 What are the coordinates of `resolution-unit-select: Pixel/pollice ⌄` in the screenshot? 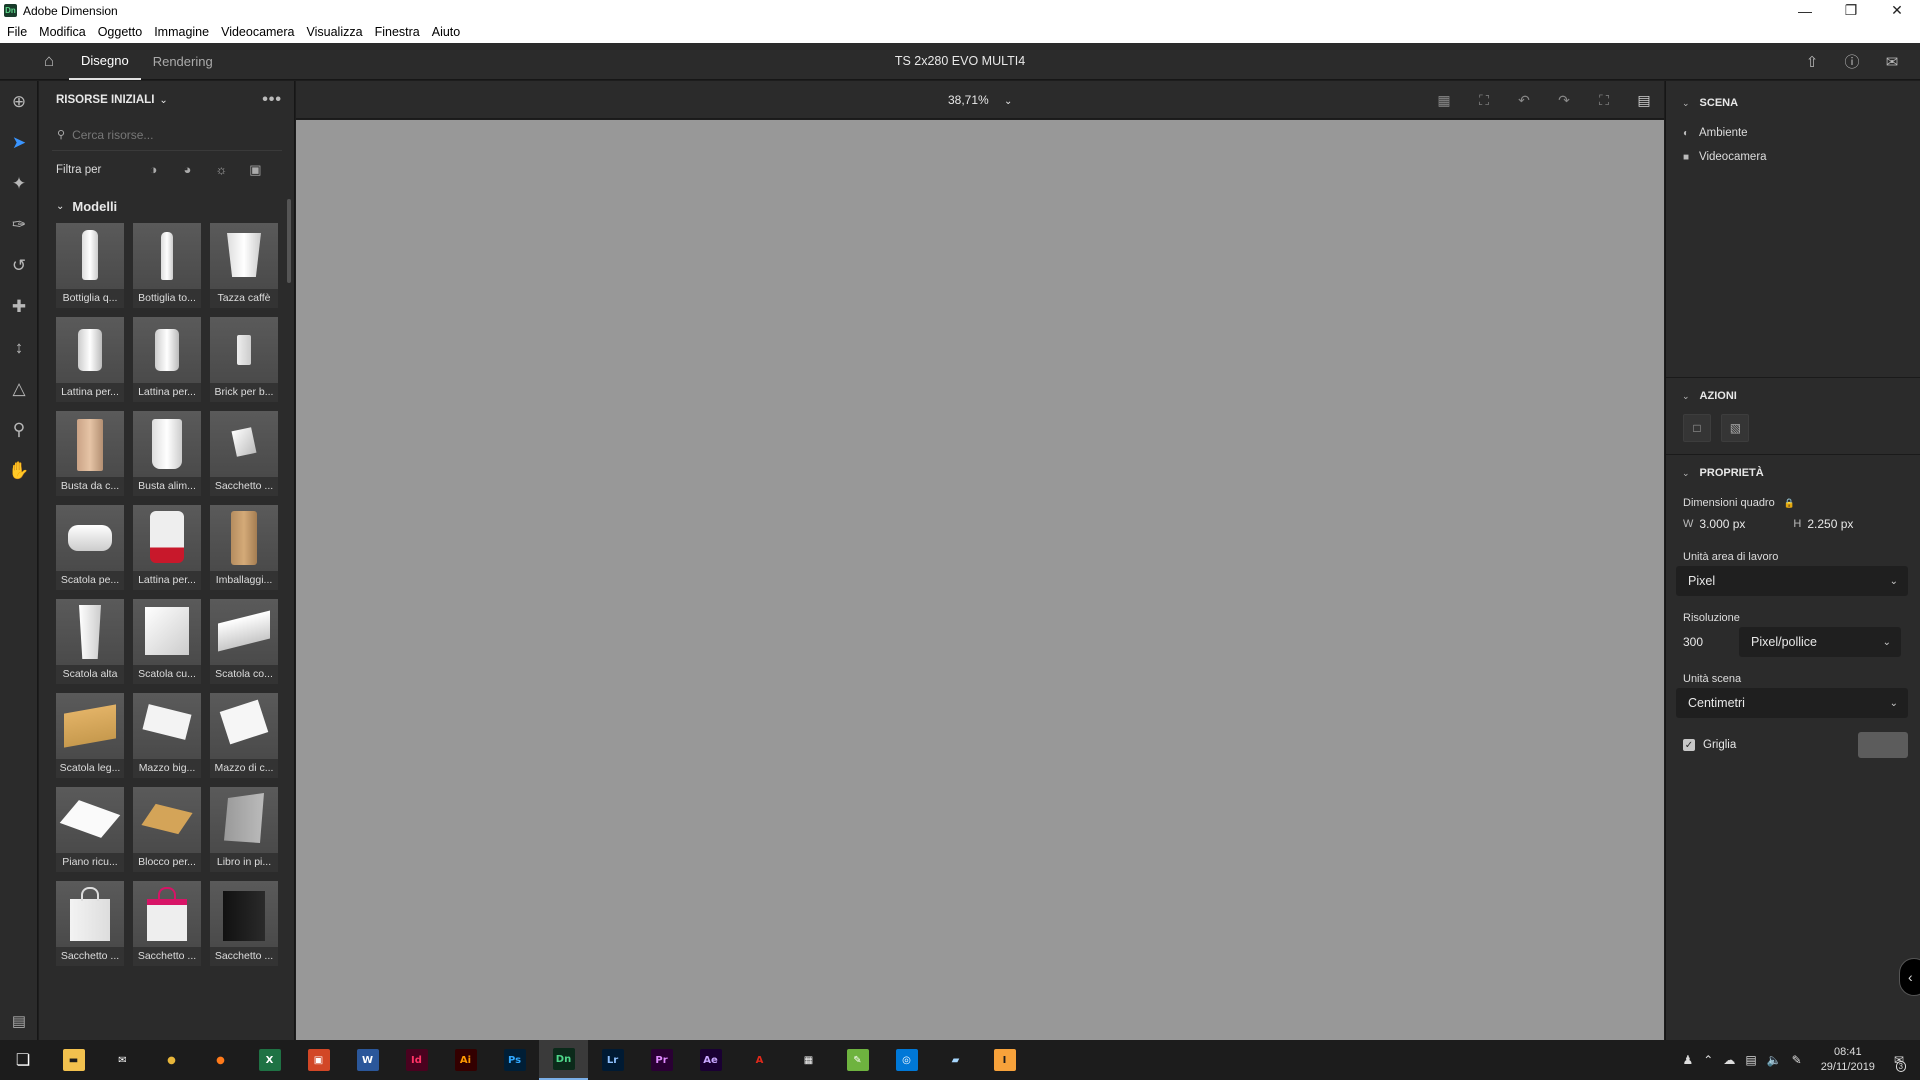 It's located at (1820, 642).